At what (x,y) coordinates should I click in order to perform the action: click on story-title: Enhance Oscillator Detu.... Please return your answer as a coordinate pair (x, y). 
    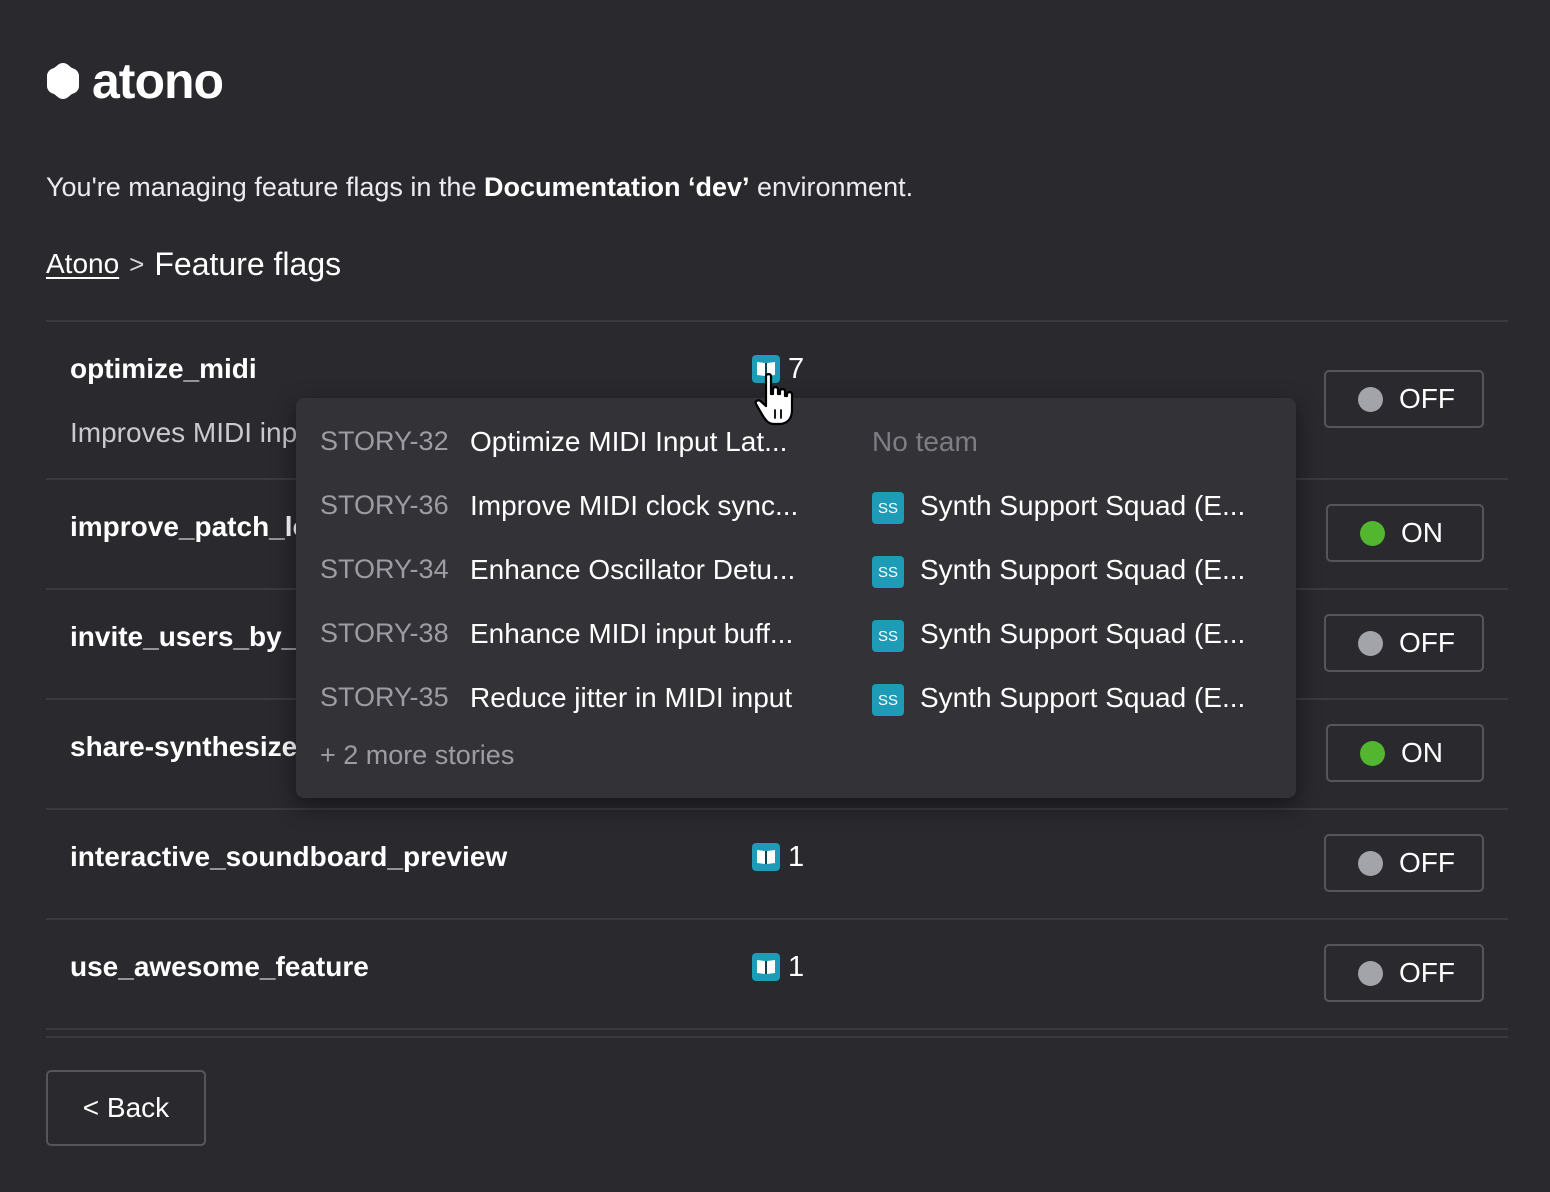
    Looking at the image, I should click on (633, 569).